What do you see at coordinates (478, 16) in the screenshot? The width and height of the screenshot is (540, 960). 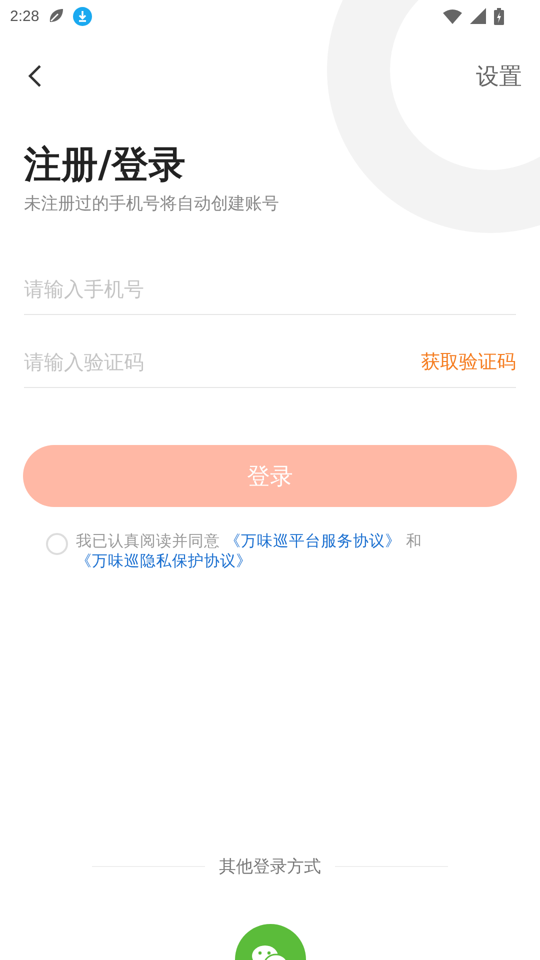 I see `signal-icon` at bounding box center [478, 16].